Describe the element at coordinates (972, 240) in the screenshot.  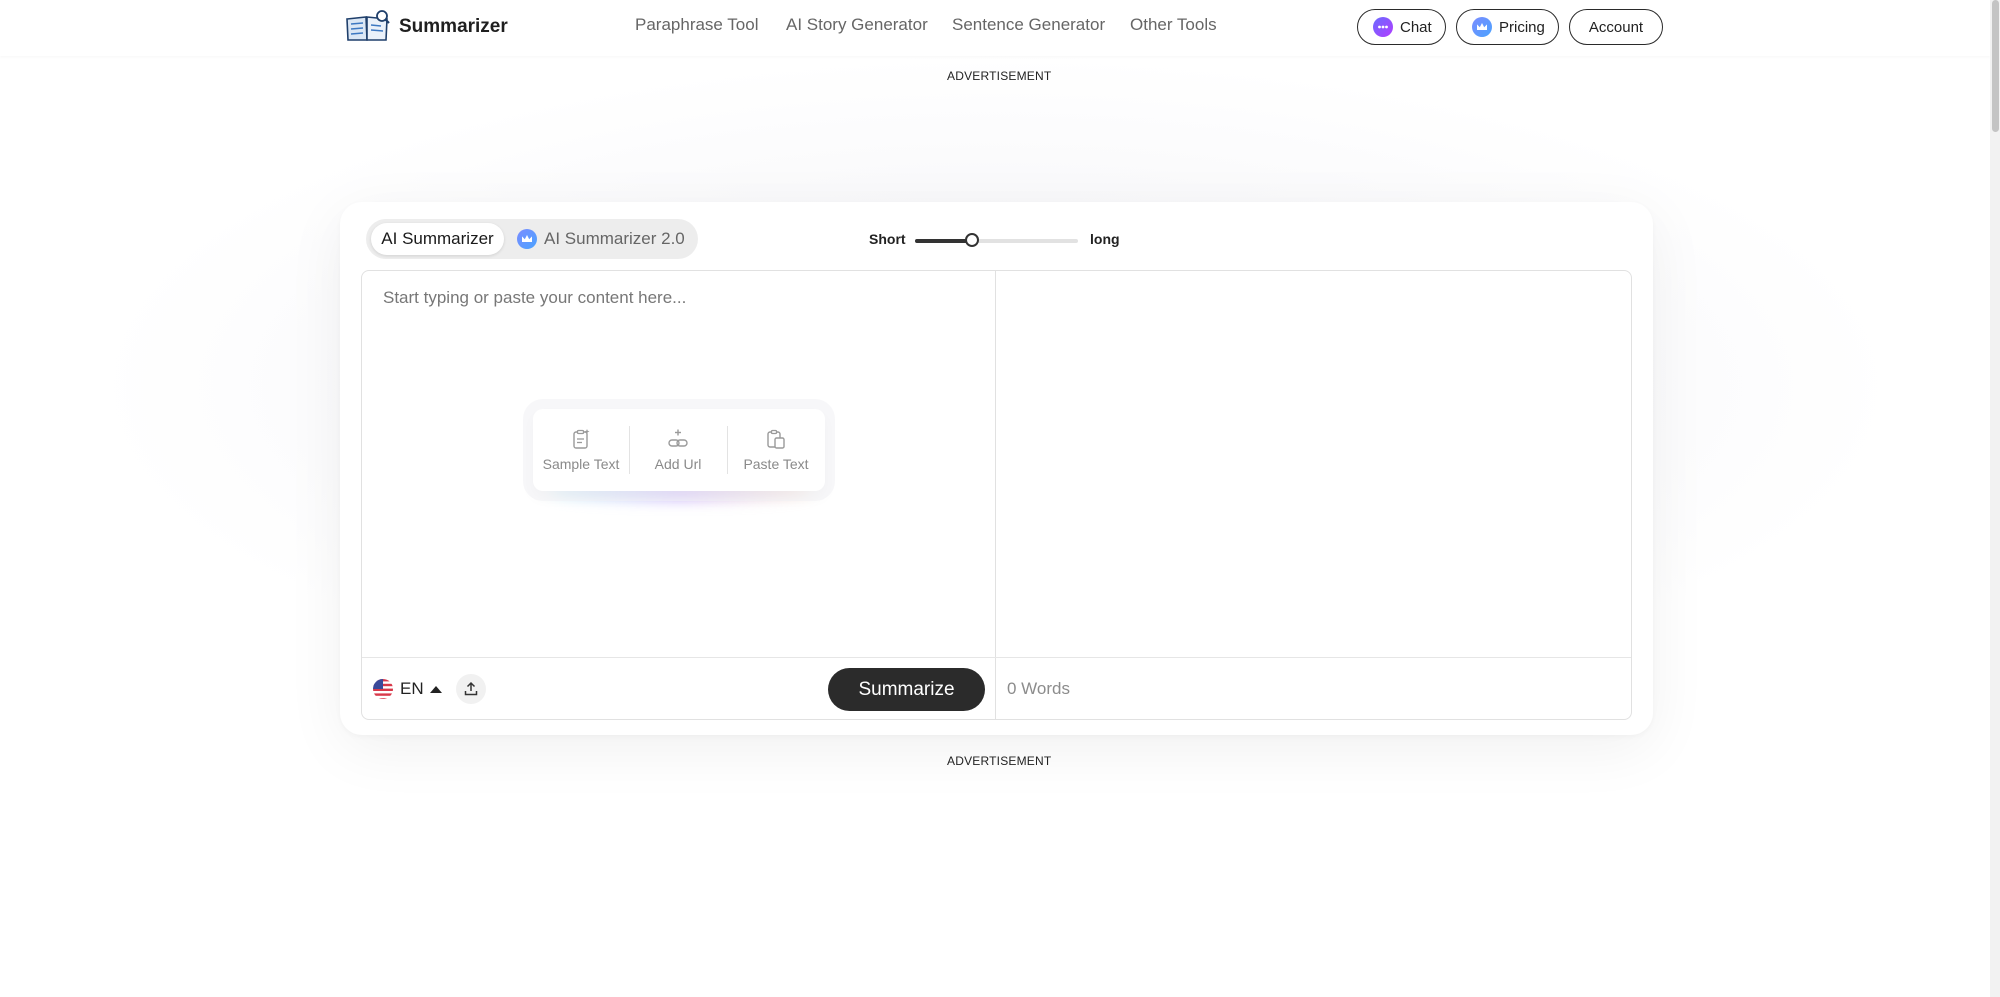
I see `slider-thumb` at that location.